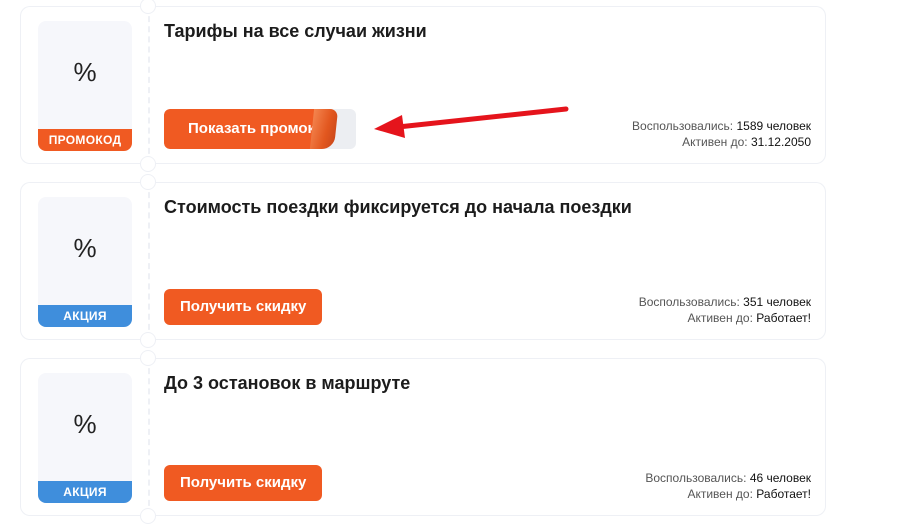  I want to click on active-until: 31.12.2050, so click(780, 142).